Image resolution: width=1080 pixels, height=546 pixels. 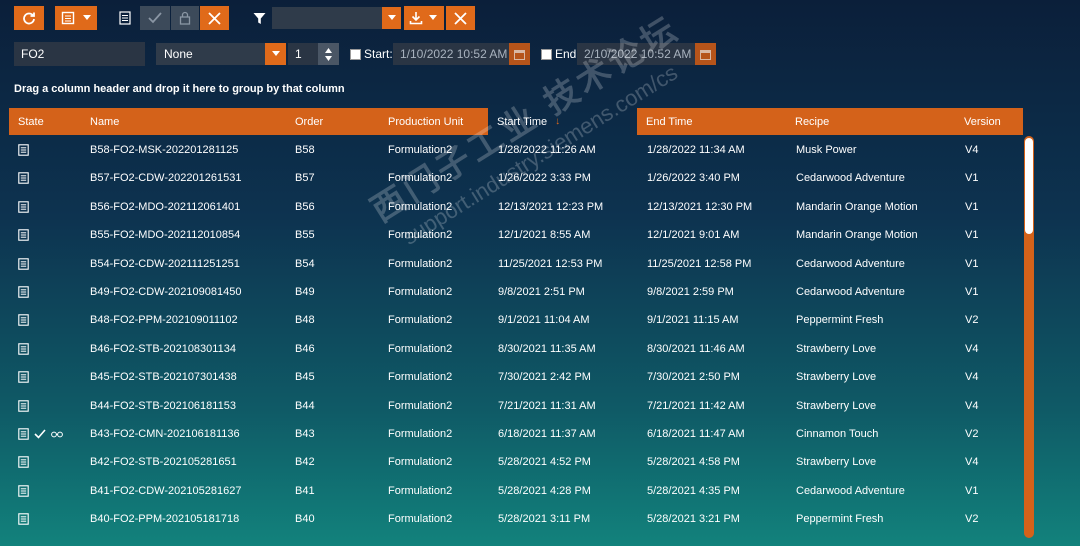 I want to click on start-cell: 5/28/2021 3:11 PM, so click(x=544, y=519).